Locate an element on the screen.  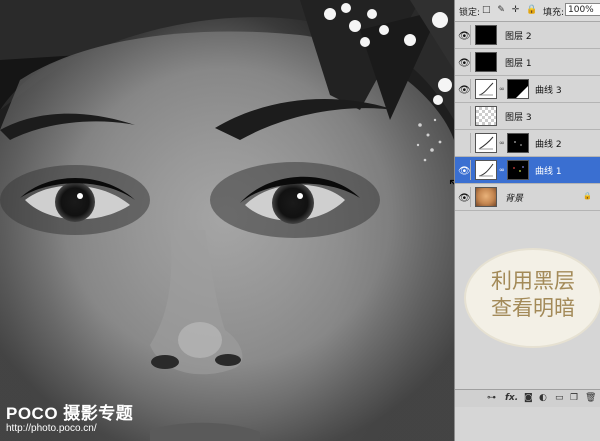
layers-toolbar: 锁定: □ ✎ ✛ 🔒 填充: 100% is located at coordinates (527, 11).